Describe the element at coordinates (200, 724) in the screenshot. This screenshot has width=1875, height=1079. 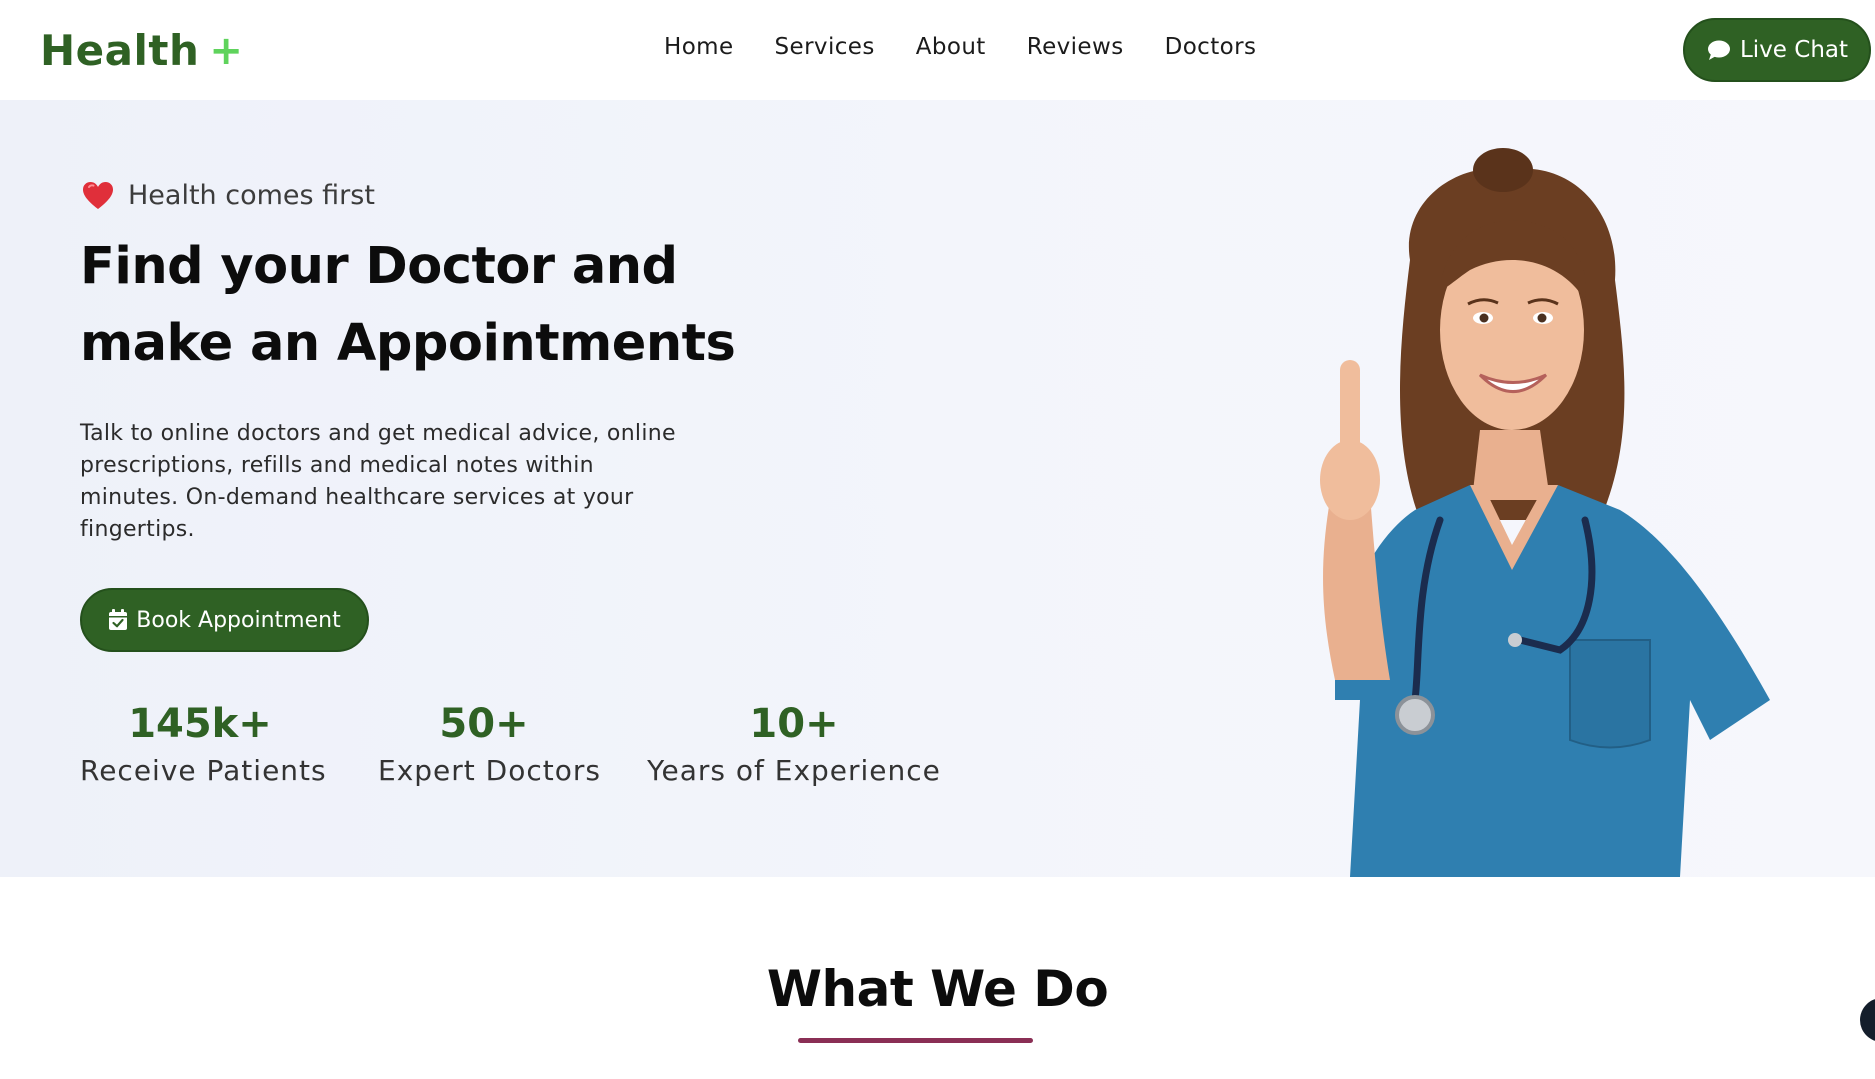
I see `stat-value: 145k+` at that location.